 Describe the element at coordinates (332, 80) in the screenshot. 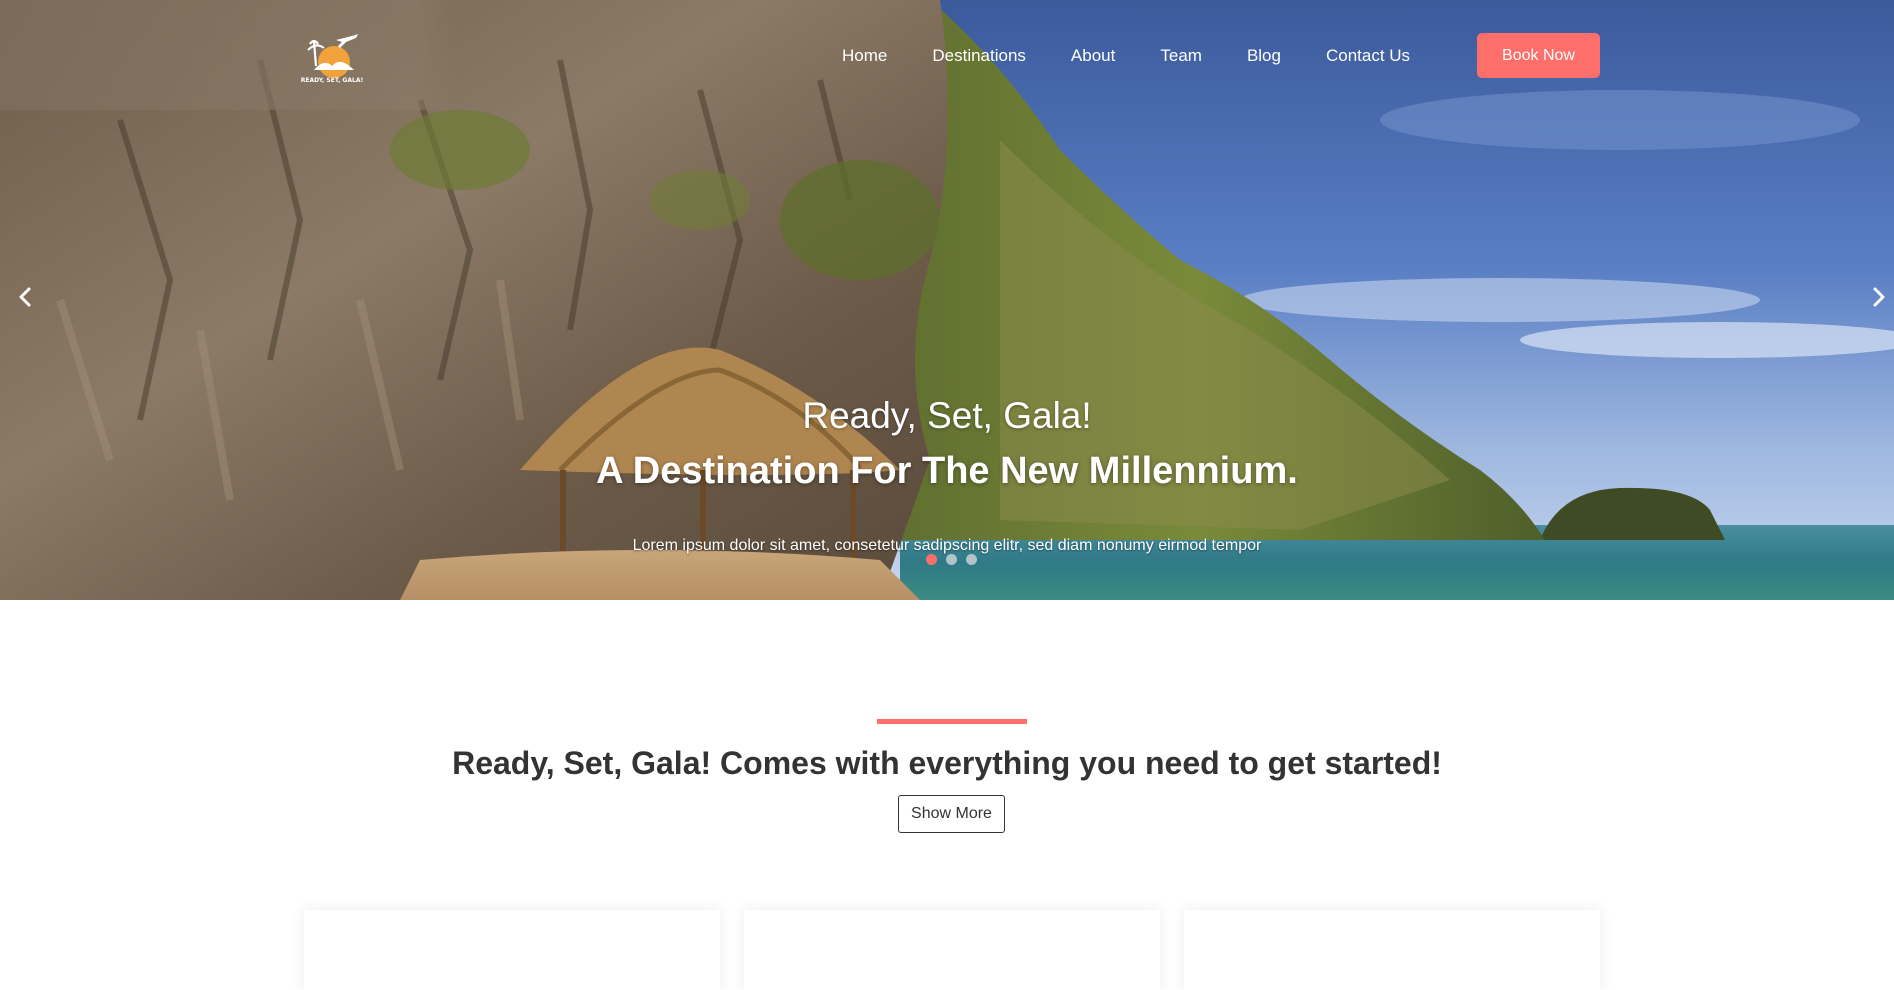

I see `logo-text: READY, SET, GALA!` at that location.